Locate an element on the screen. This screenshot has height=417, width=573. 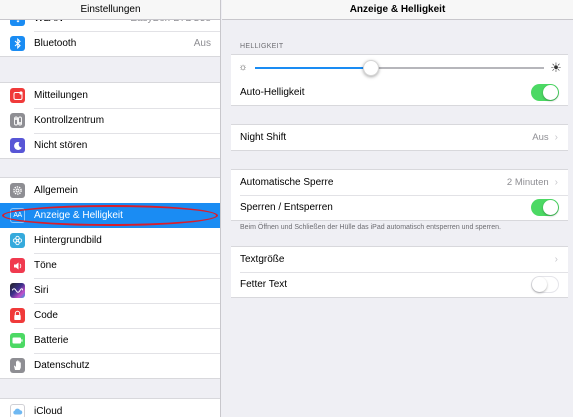
text-group: Textgröße › Fetter Text is located at coordinates (399, 272).